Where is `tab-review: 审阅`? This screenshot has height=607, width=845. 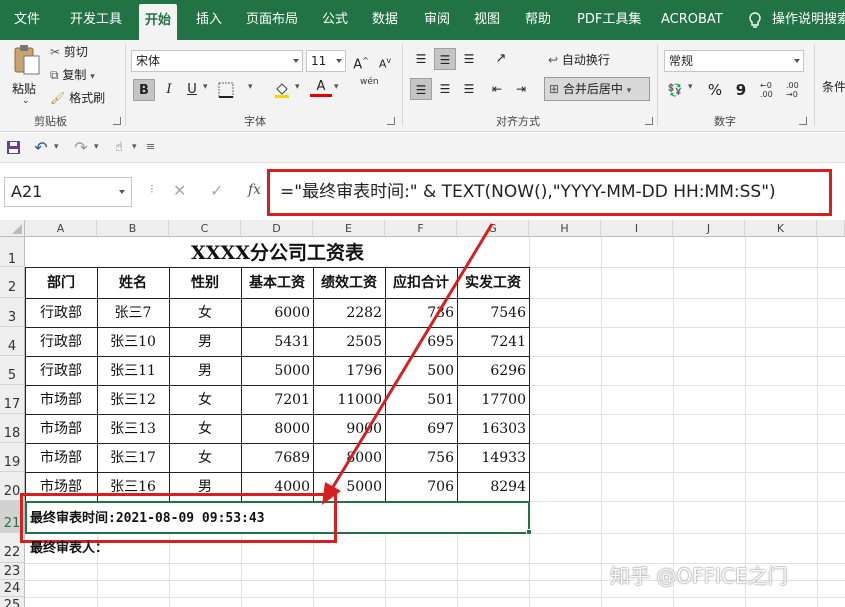 tab-review: 审阅 is located at coordinates (437, 20).